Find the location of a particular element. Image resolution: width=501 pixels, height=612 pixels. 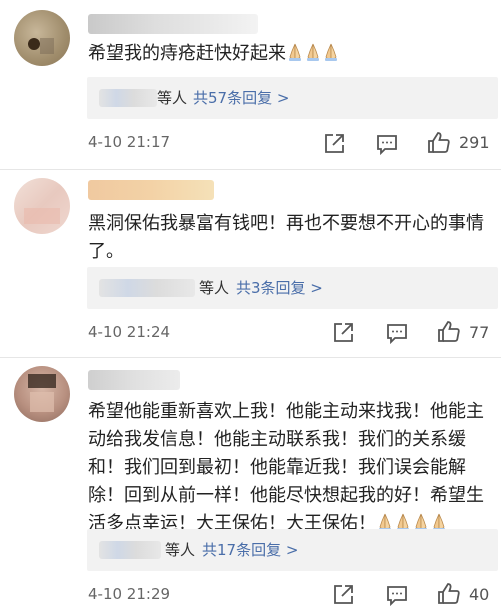

reply-count-link: 共3条回复 > is located at coordinates (279, 287).